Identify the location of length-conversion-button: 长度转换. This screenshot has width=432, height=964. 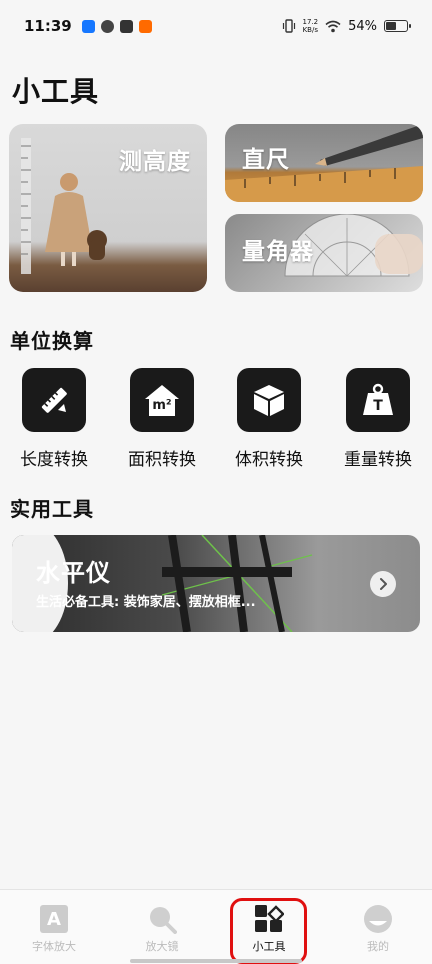
(54, 419).